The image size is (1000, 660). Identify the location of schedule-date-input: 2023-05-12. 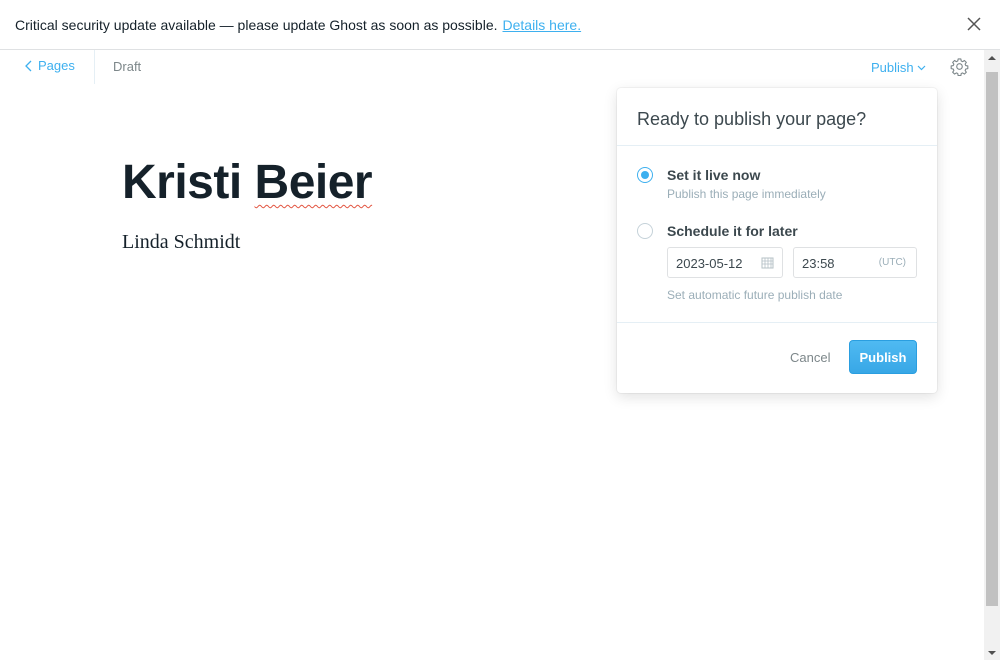
(725, 262).